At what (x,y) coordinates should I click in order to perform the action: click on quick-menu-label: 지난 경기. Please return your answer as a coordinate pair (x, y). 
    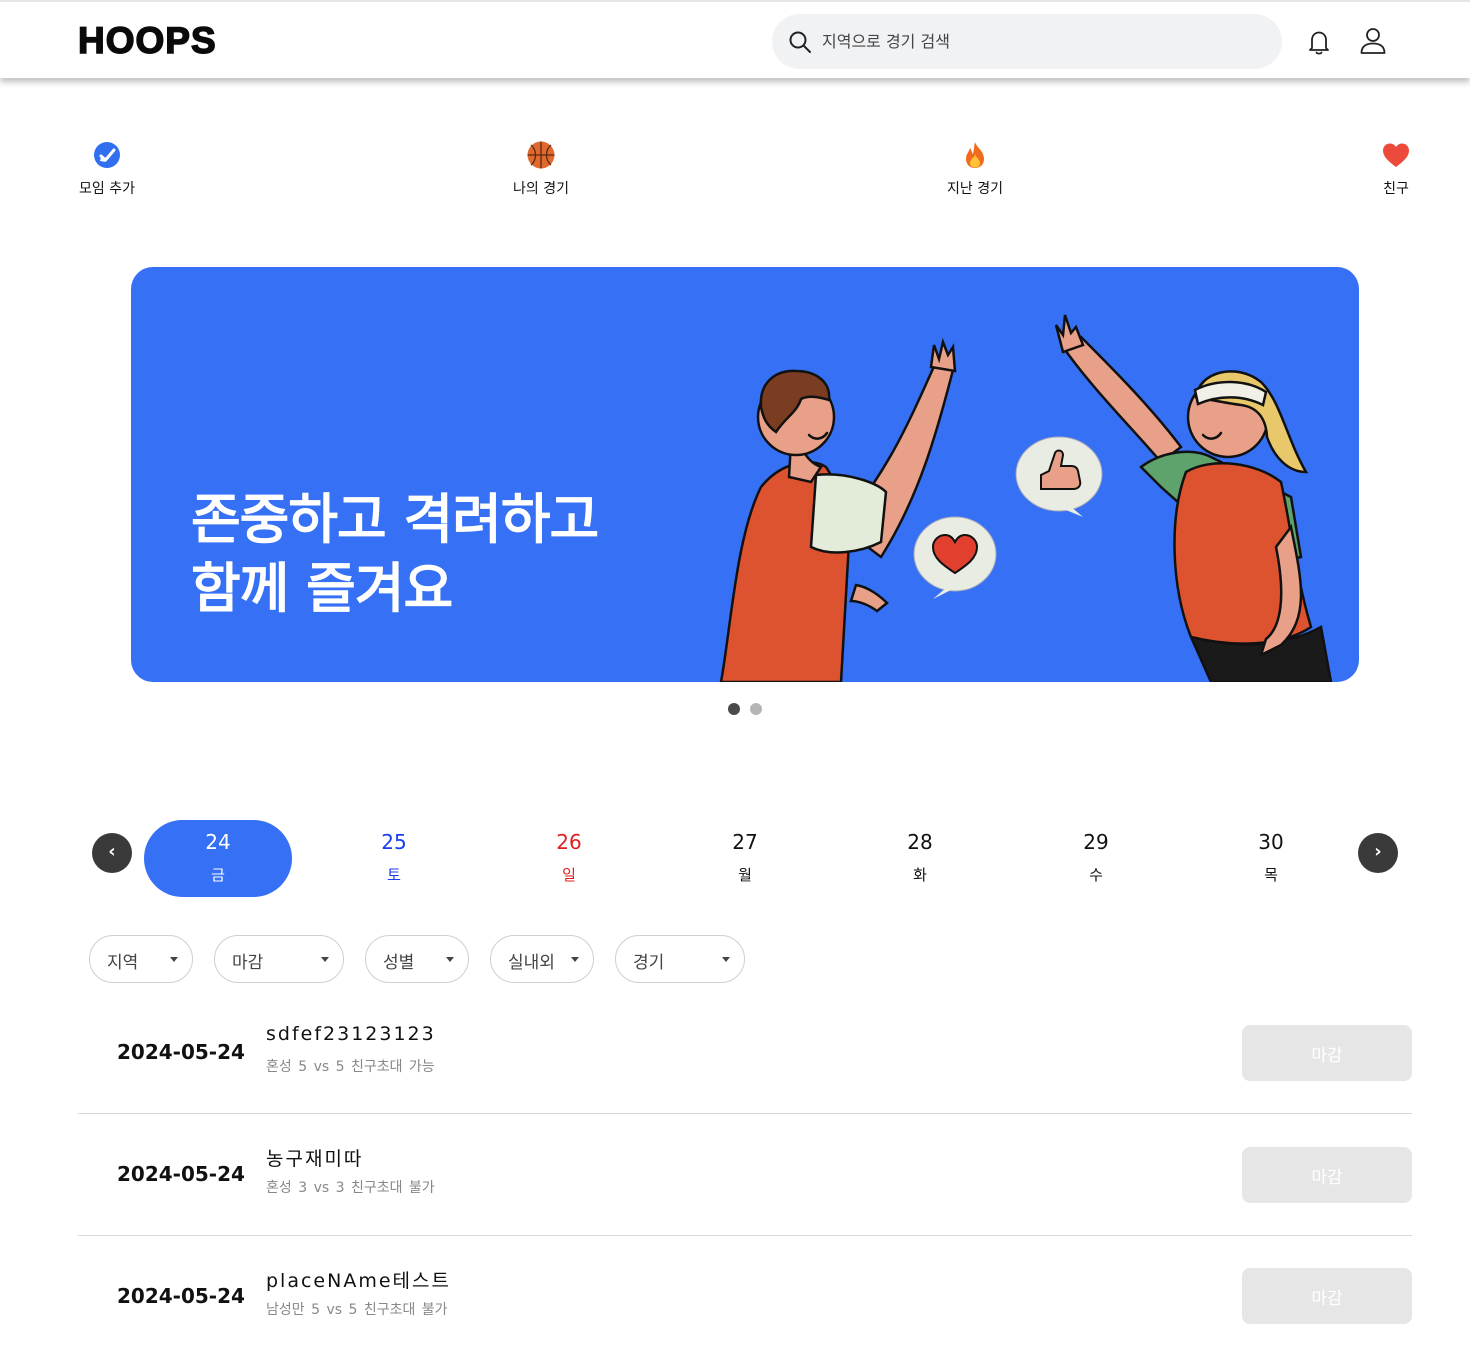
    Looking at the image, I should click on (975, 189).